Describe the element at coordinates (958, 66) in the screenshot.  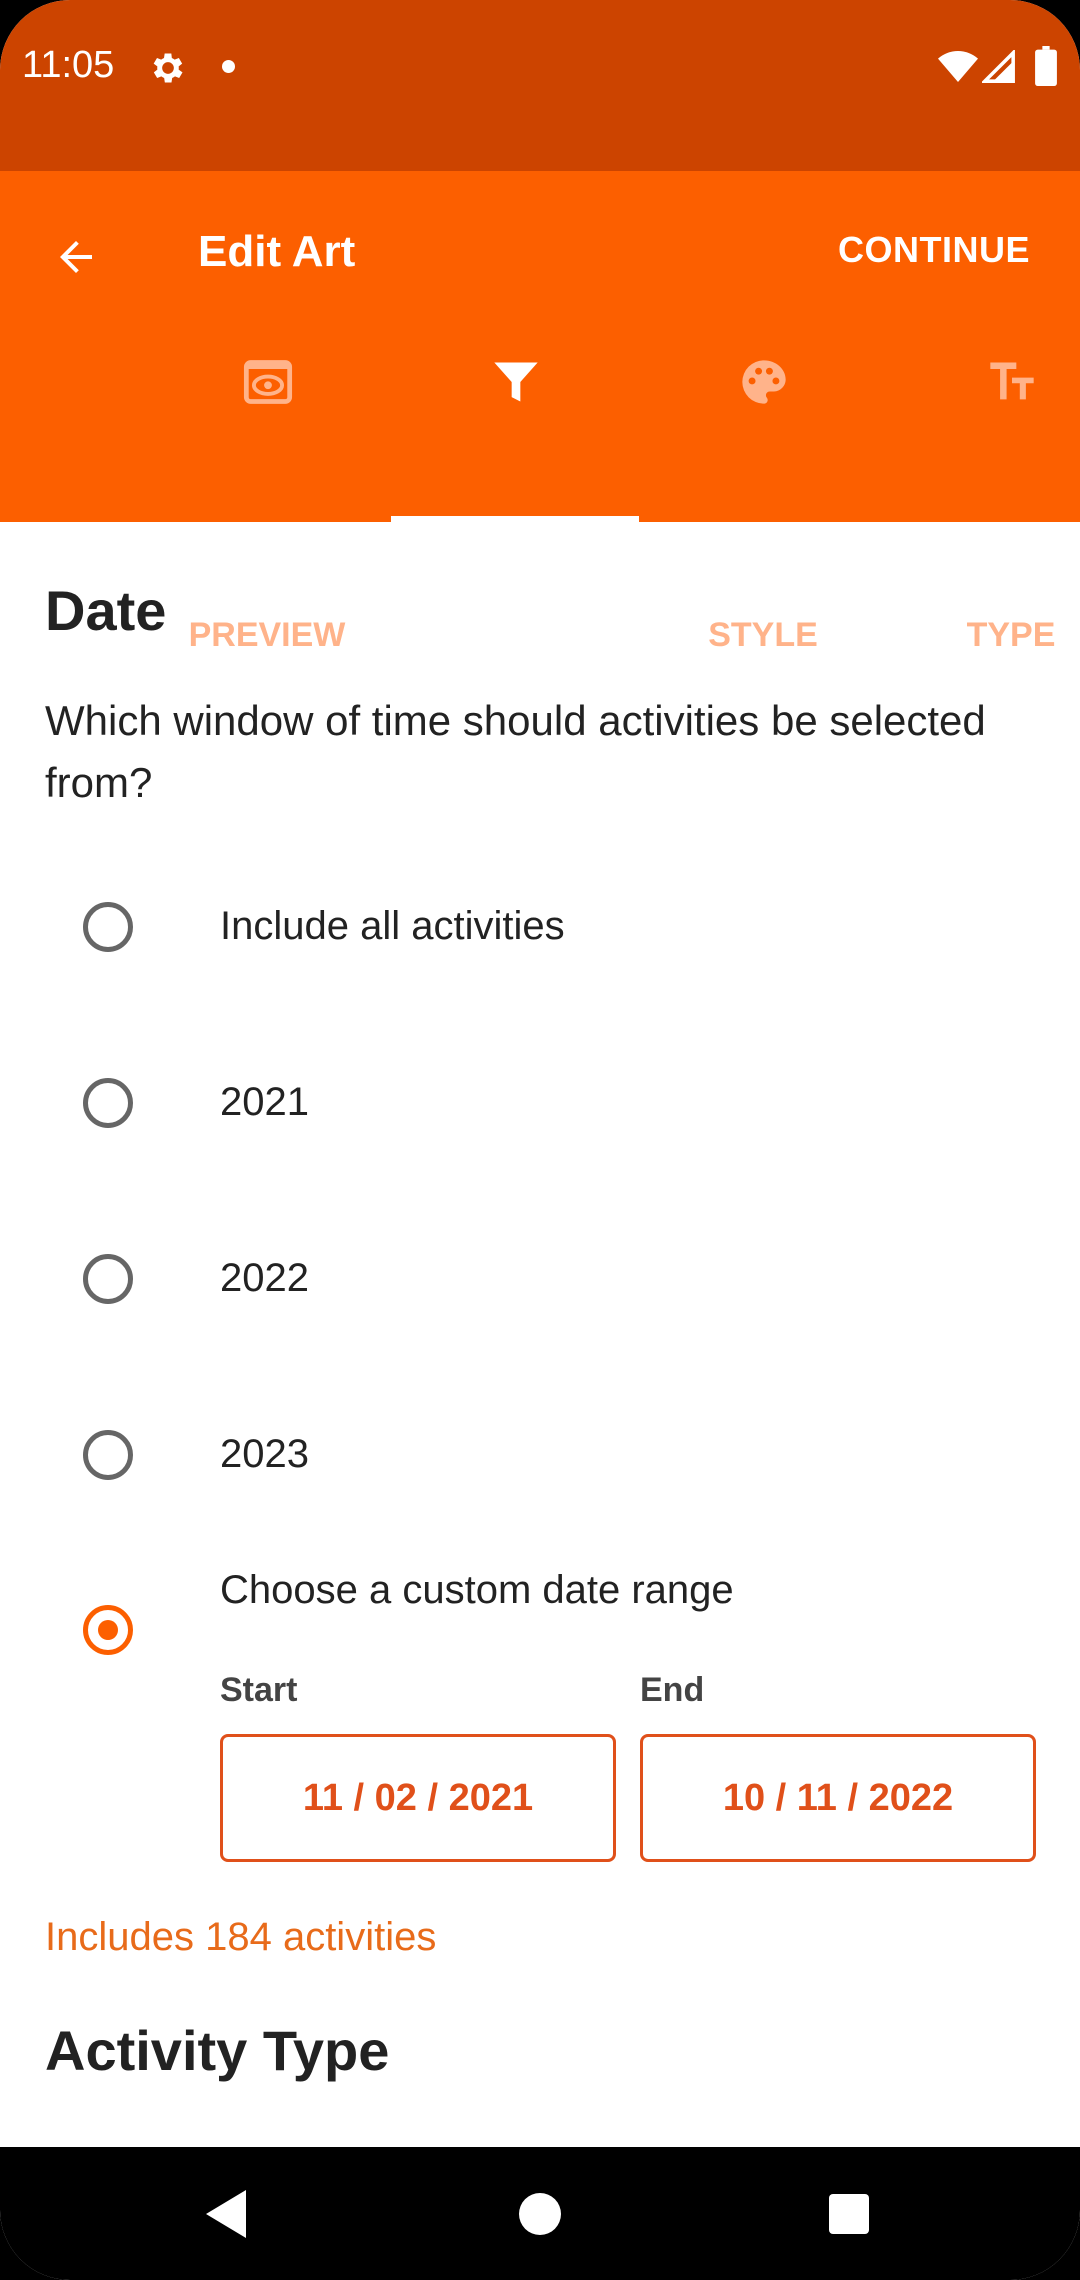
I see `wifi-icon` at that location.